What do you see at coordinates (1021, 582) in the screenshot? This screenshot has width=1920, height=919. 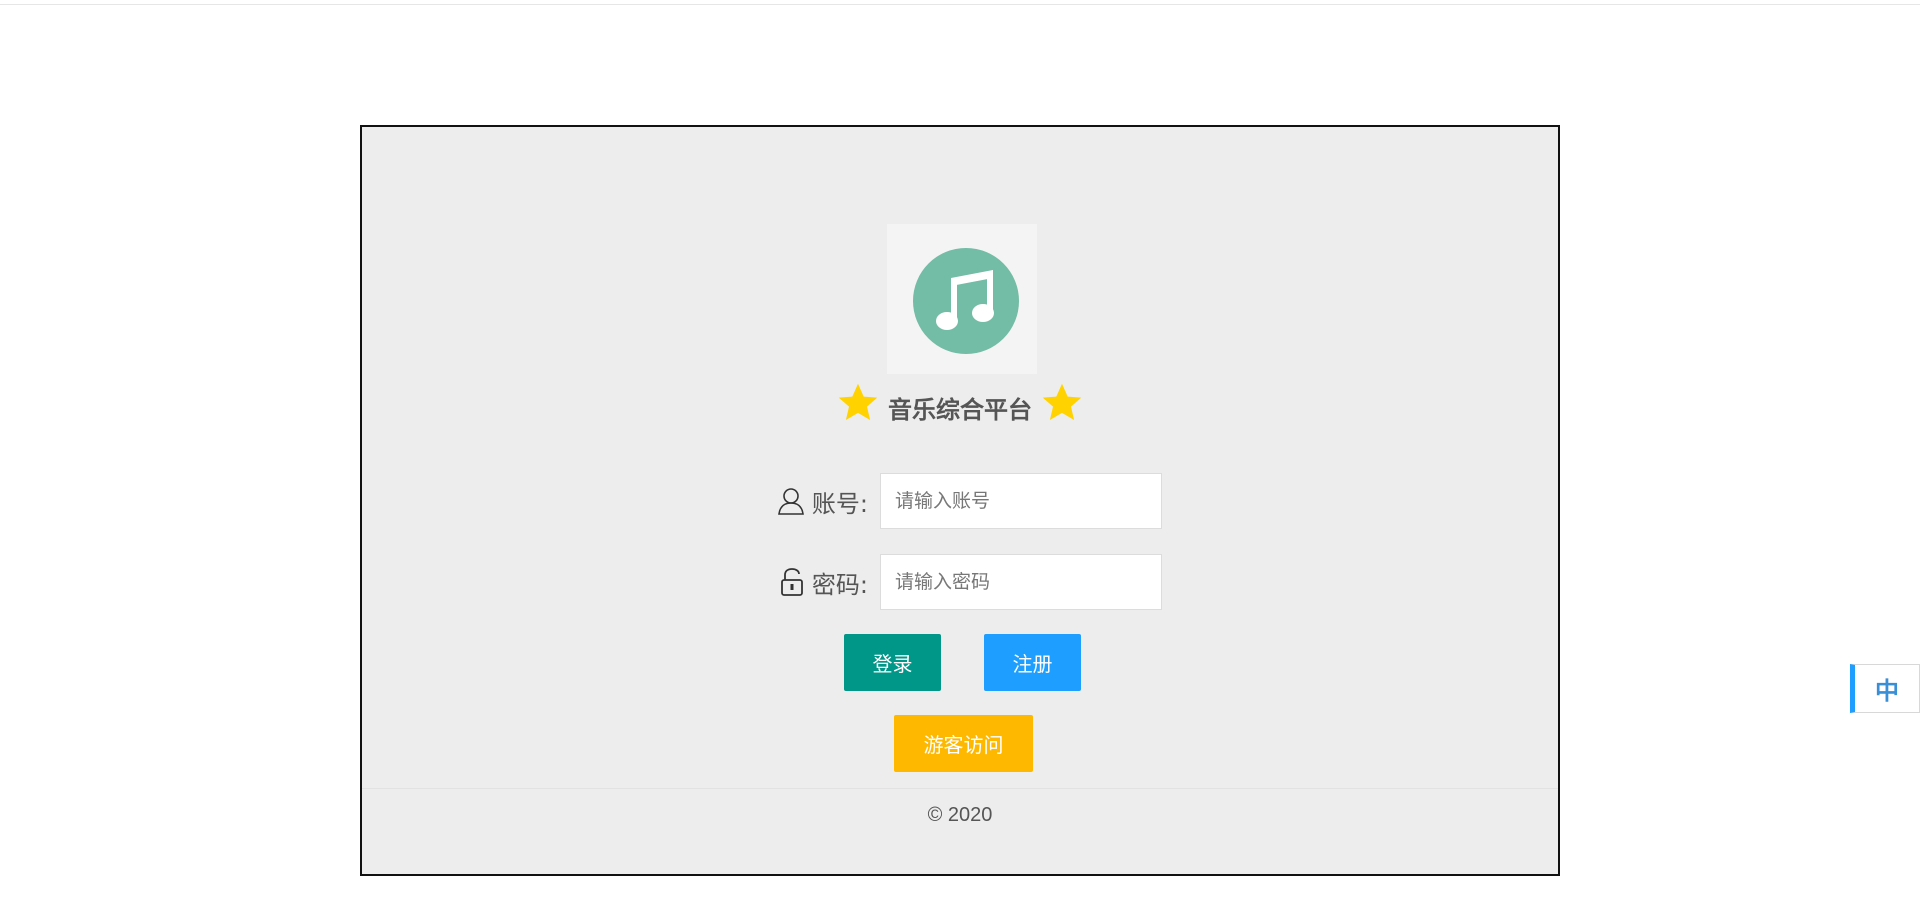 I see `password-input` at bounding box center [1021, 582].